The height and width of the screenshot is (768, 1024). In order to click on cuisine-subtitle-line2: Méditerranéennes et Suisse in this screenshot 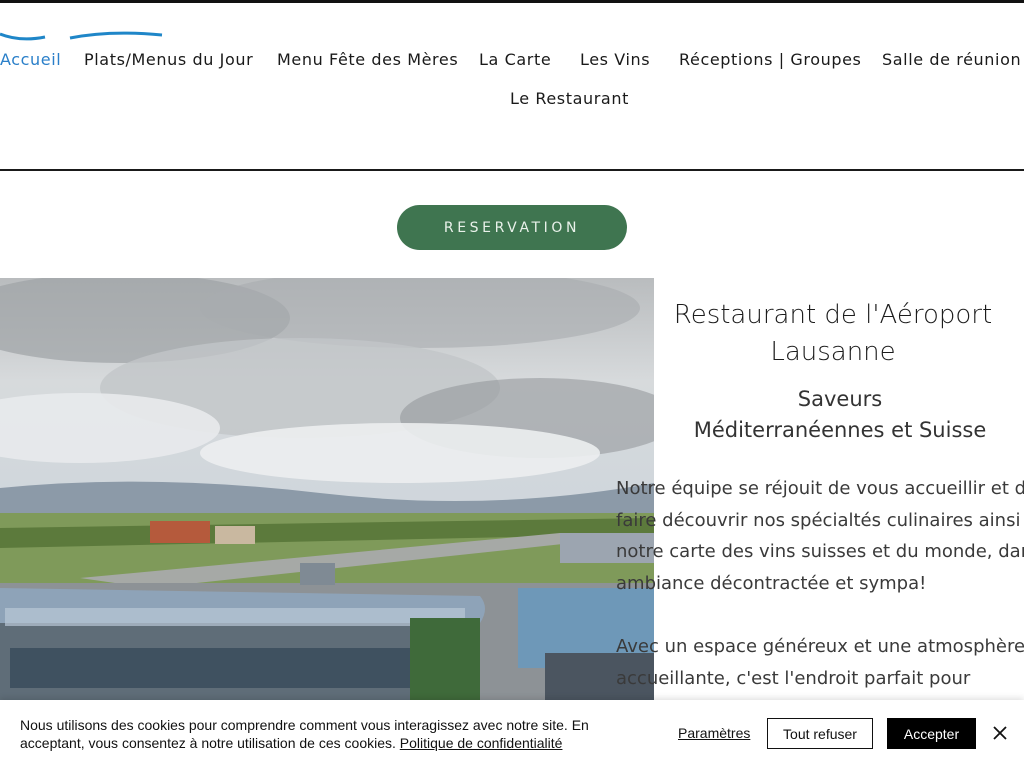, I will do `click(840, 430)`.